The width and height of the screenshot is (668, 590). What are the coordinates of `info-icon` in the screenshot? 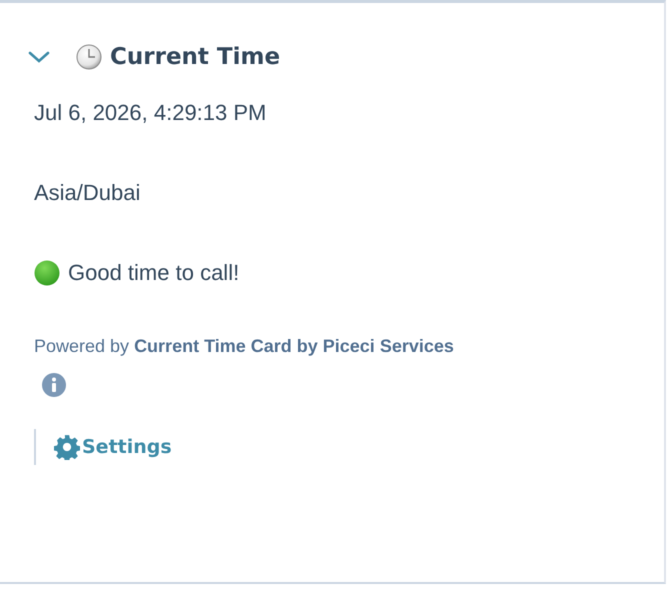 It's located at (54, 385).